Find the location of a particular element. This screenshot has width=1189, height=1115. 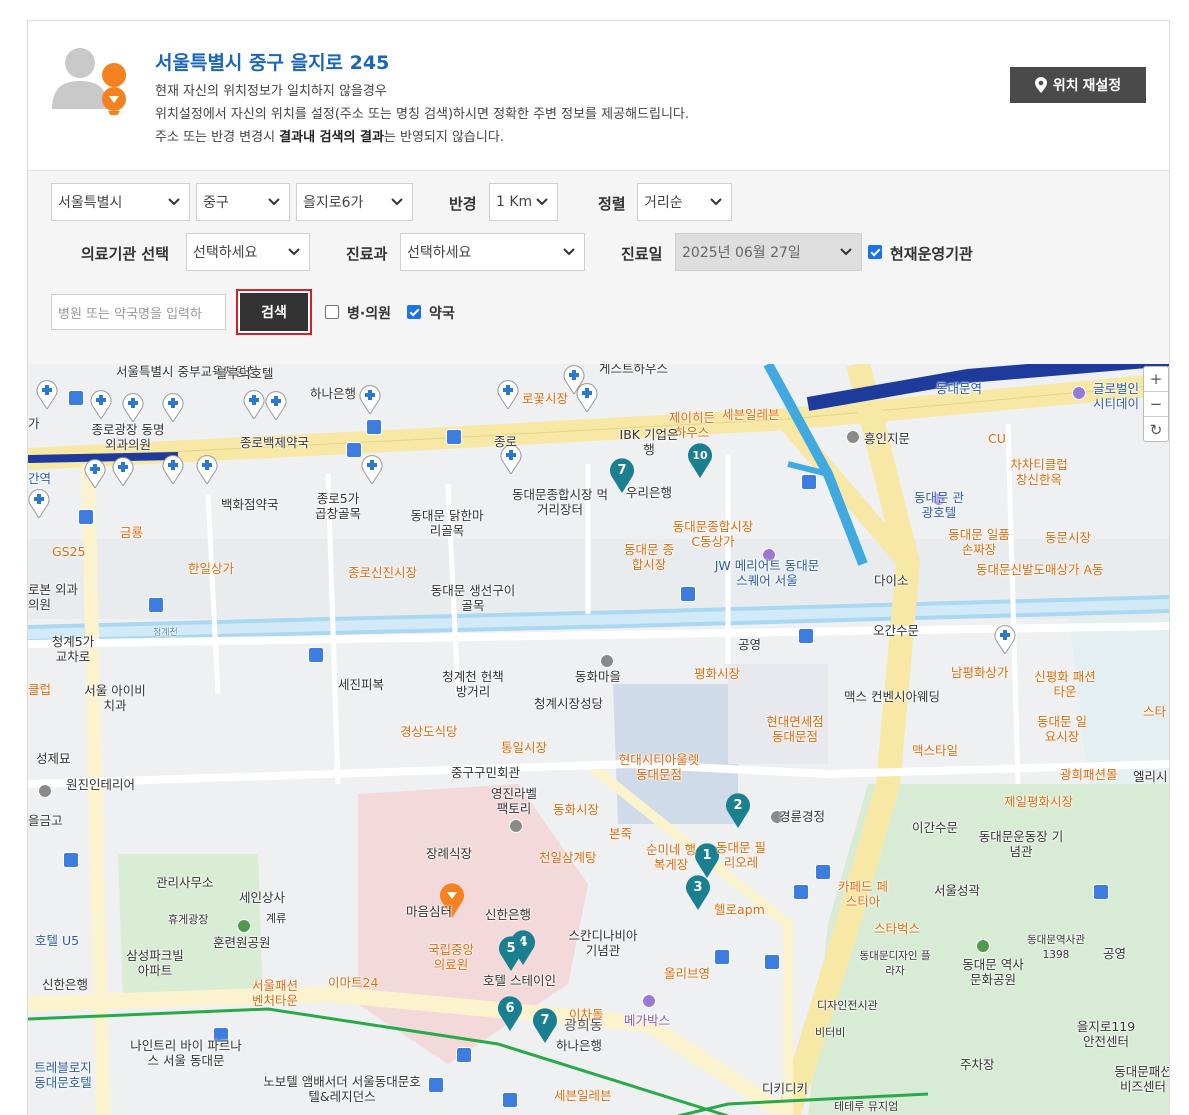

map-label: 종로신진시장 is located at coordinates (383, 572).